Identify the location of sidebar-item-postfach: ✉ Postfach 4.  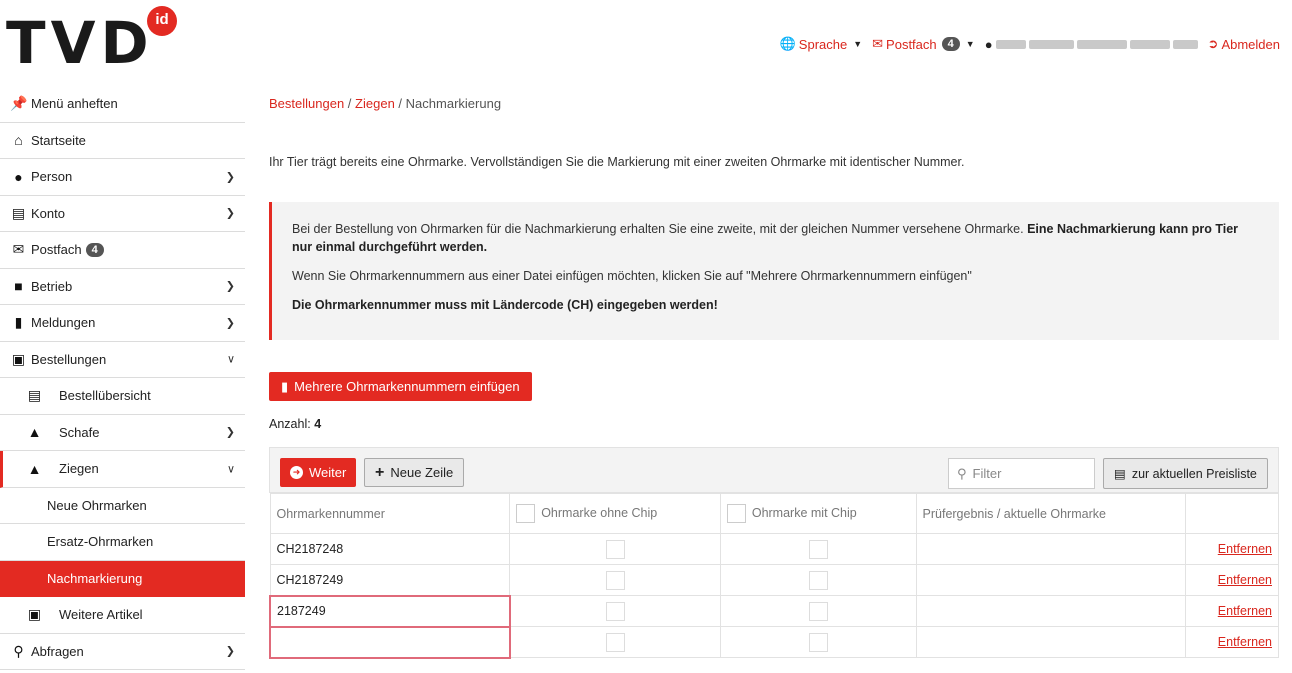
(122, 250).